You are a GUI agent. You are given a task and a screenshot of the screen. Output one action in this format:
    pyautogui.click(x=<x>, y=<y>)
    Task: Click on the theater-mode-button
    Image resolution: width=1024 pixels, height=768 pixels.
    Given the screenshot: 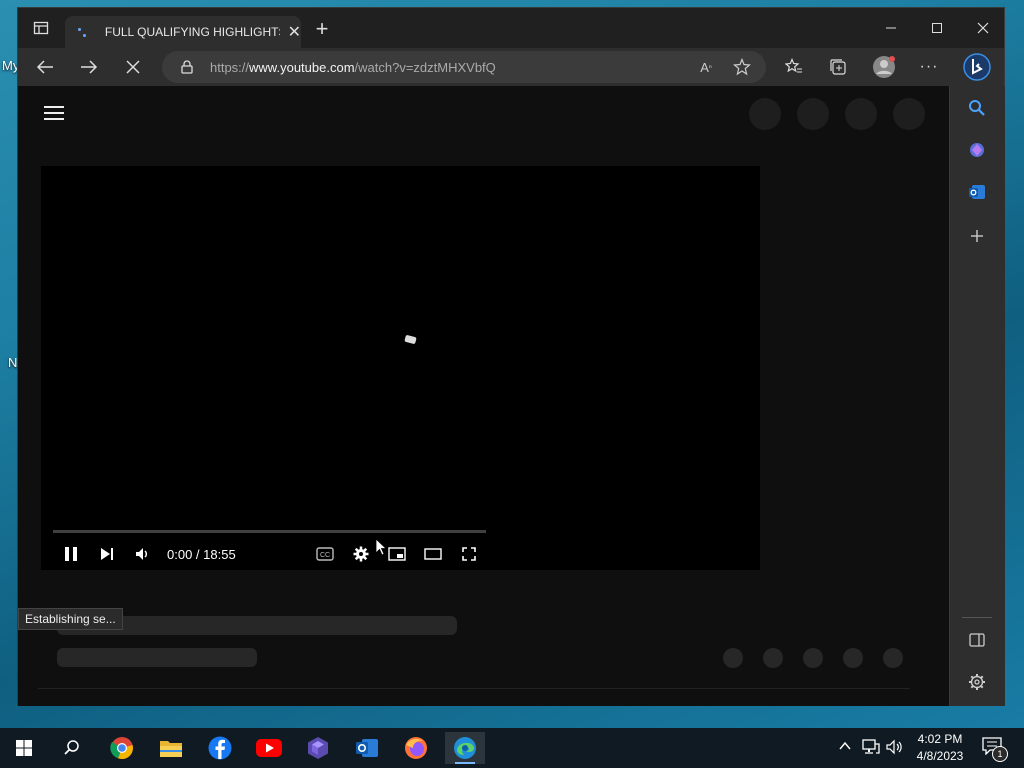 What is the action you would take?
    pyautogui.click(x=433, y=554)
    